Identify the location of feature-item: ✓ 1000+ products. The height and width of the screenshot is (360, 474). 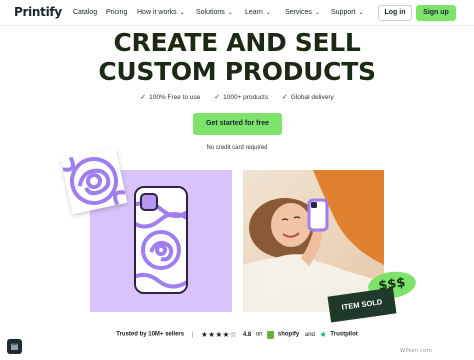
(241, 97).